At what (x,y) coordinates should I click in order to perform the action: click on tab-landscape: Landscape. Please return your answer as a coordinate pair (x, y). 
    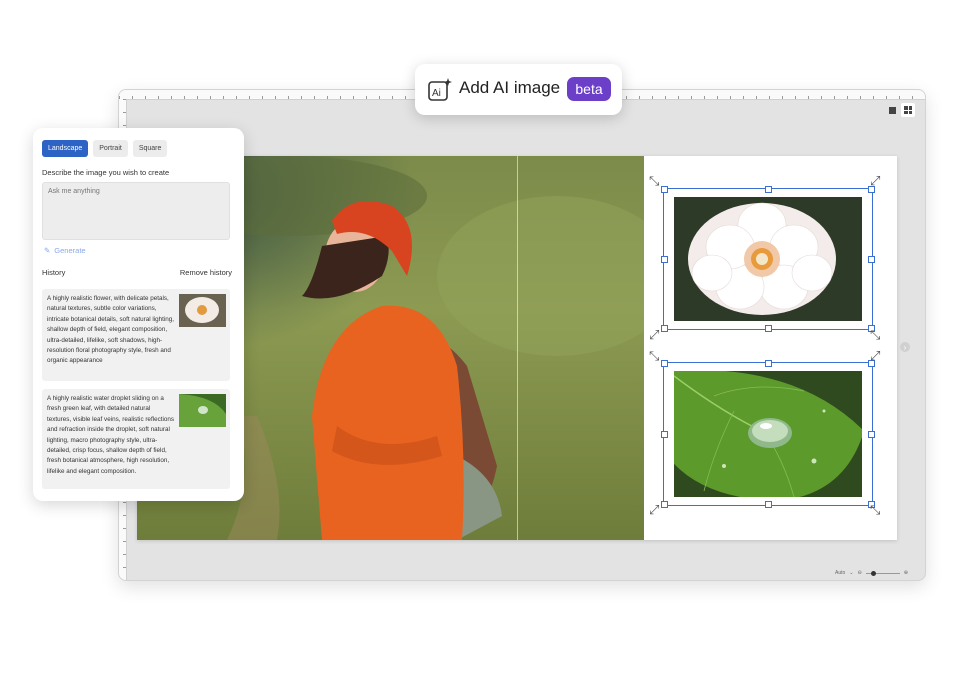
    Looking at the image, I should click on (65, 148).